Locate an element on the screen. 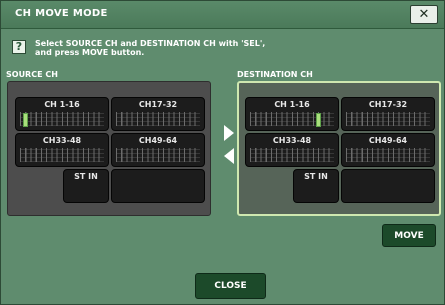  dest-empty-tile is located at coordinates (388, 186).